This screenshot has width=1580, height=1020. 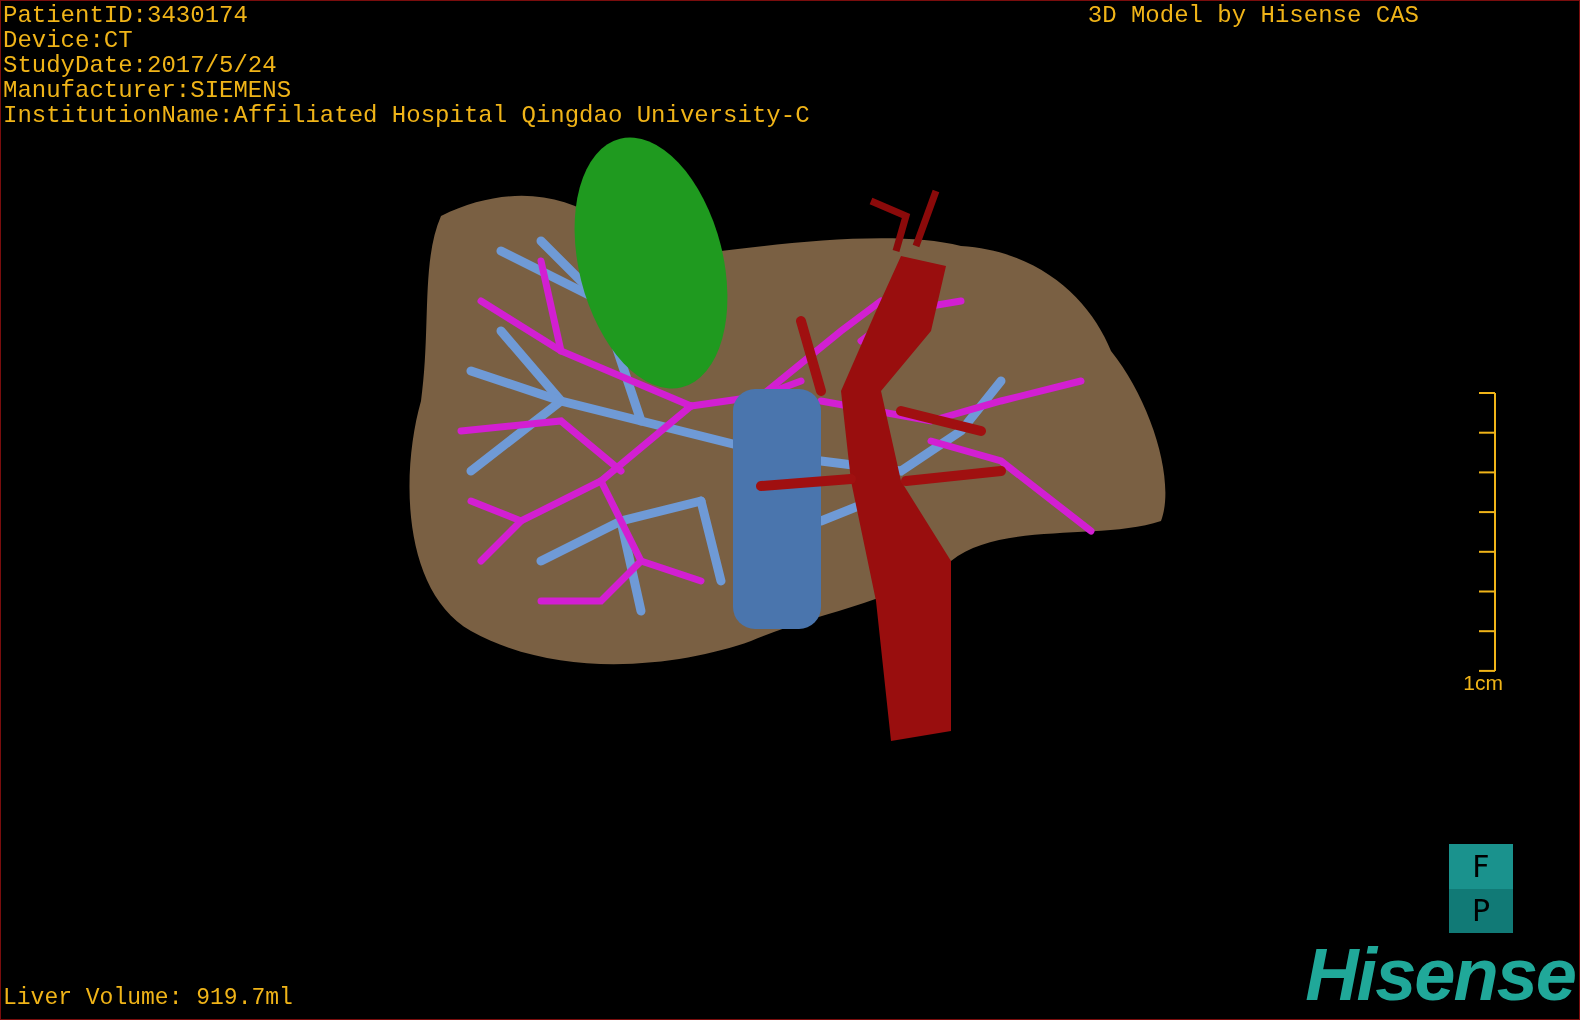 What do you see at coordinates (1488, 532) in the screenshot?
I see `scale-bar-icon` at bounding box center [1488, 532].